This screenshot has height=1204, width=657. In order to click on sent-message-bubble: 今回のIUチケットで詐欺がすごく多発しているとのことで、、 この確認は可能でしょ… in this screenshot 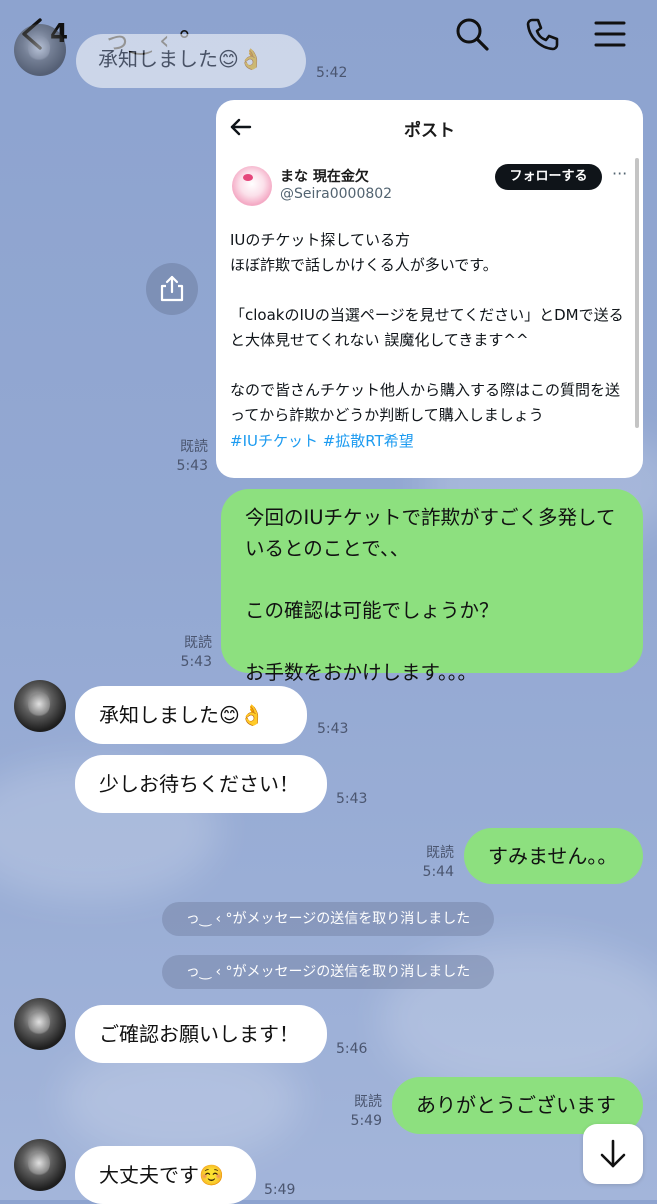, I will do `click(432, 586)`.